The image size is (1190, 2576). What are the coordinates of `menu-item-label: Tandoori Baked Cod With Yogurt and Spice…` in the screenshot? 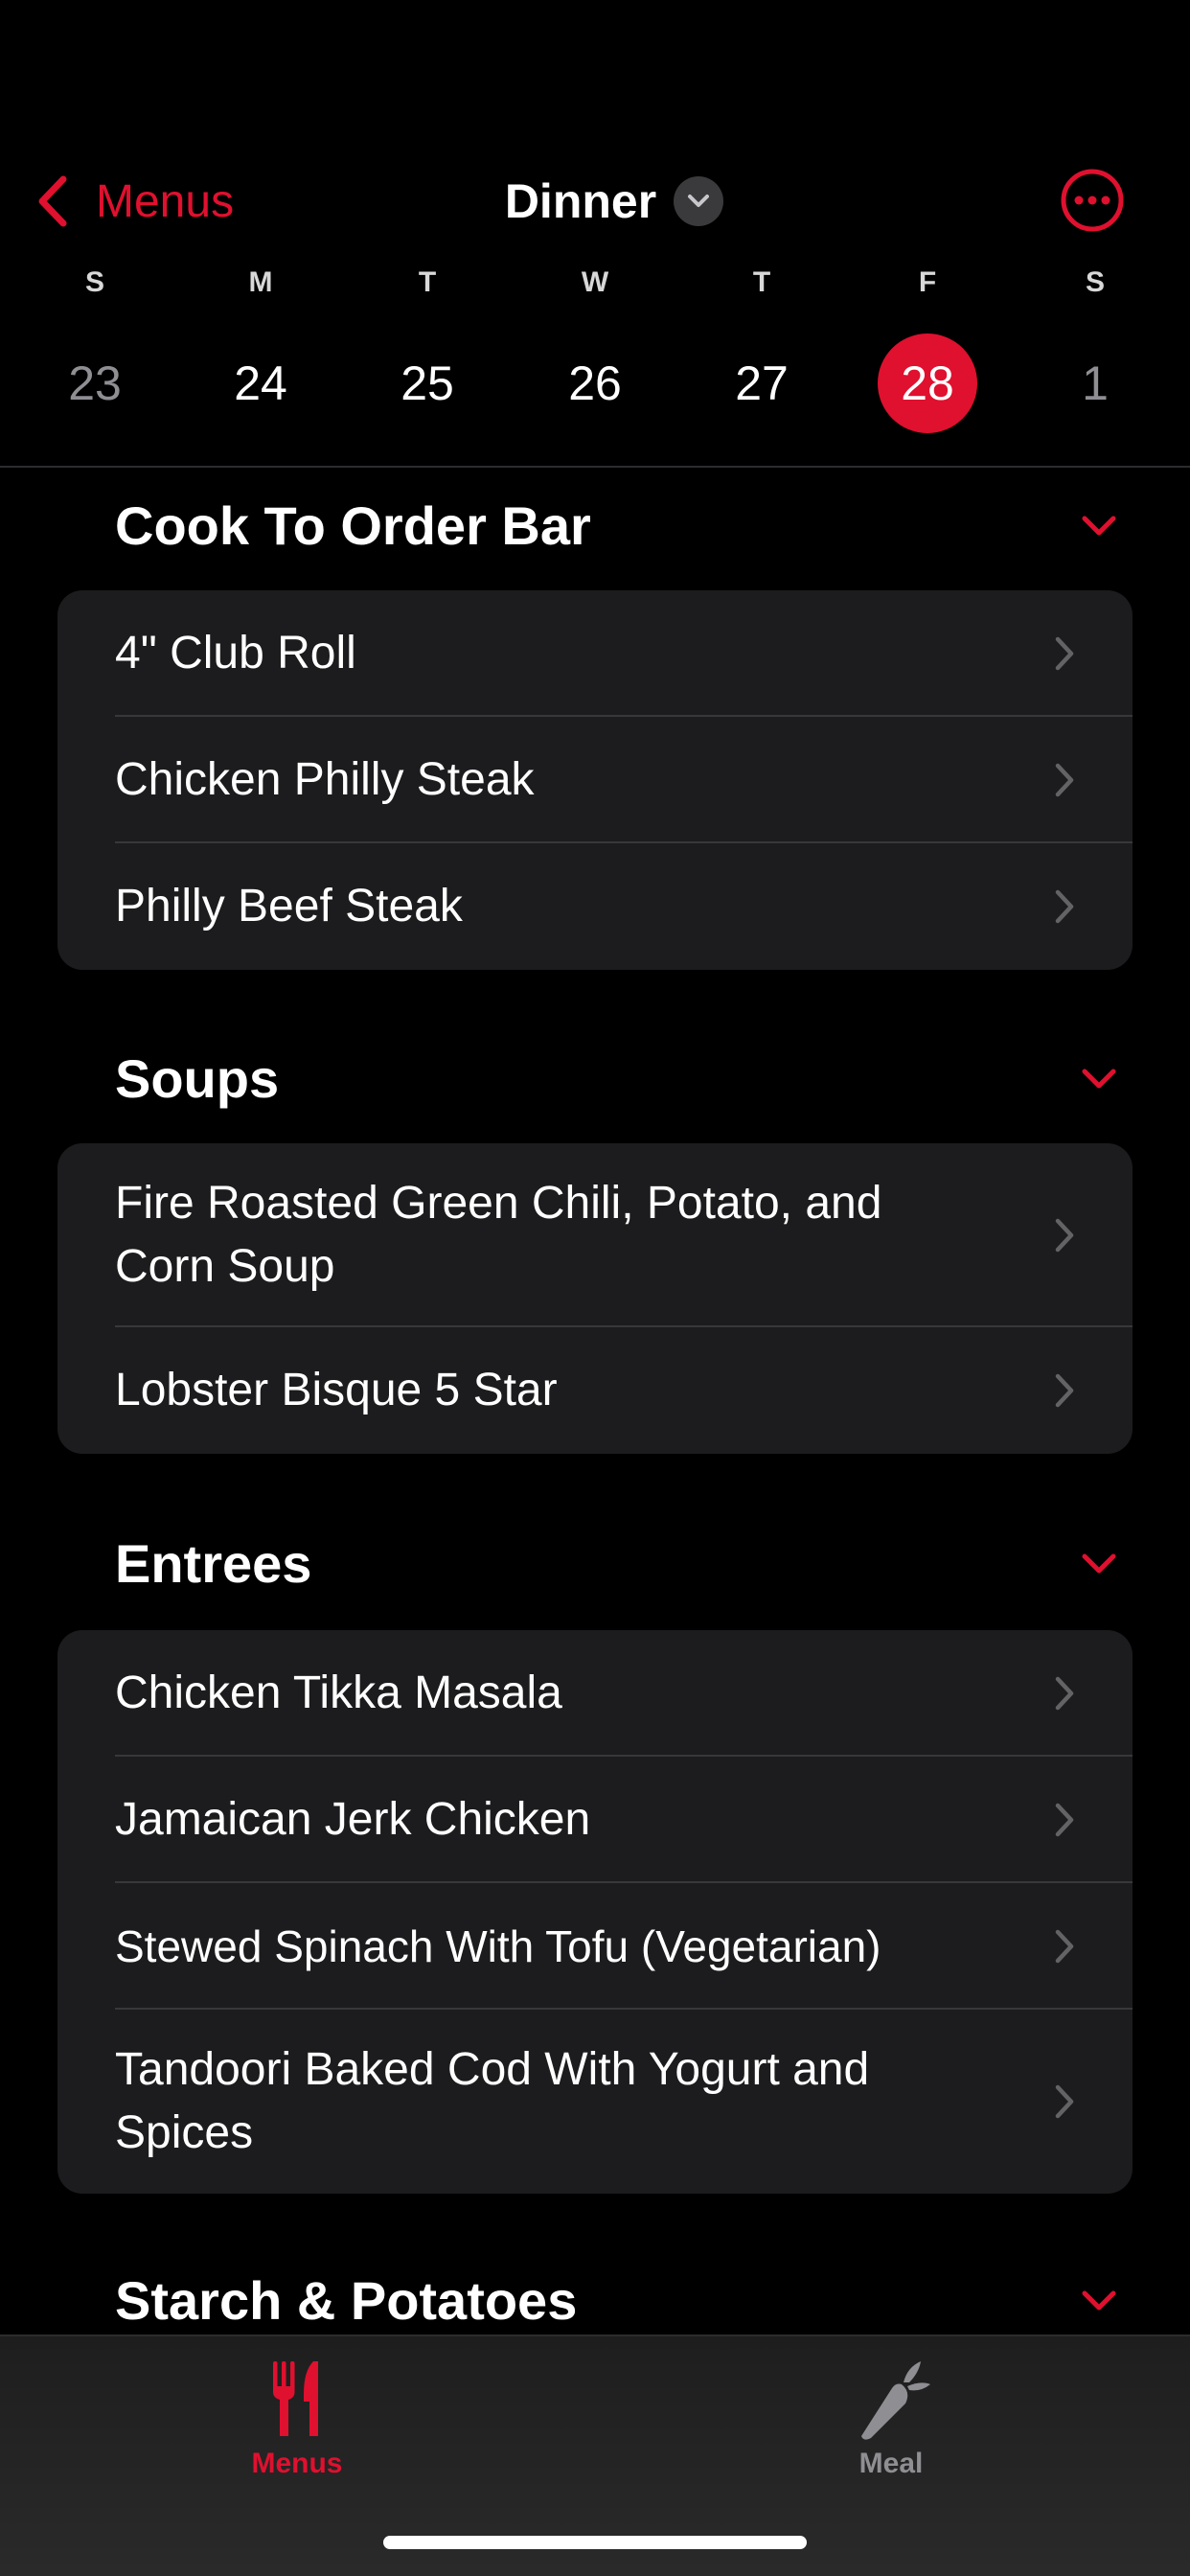 It's located at (493, 2101).